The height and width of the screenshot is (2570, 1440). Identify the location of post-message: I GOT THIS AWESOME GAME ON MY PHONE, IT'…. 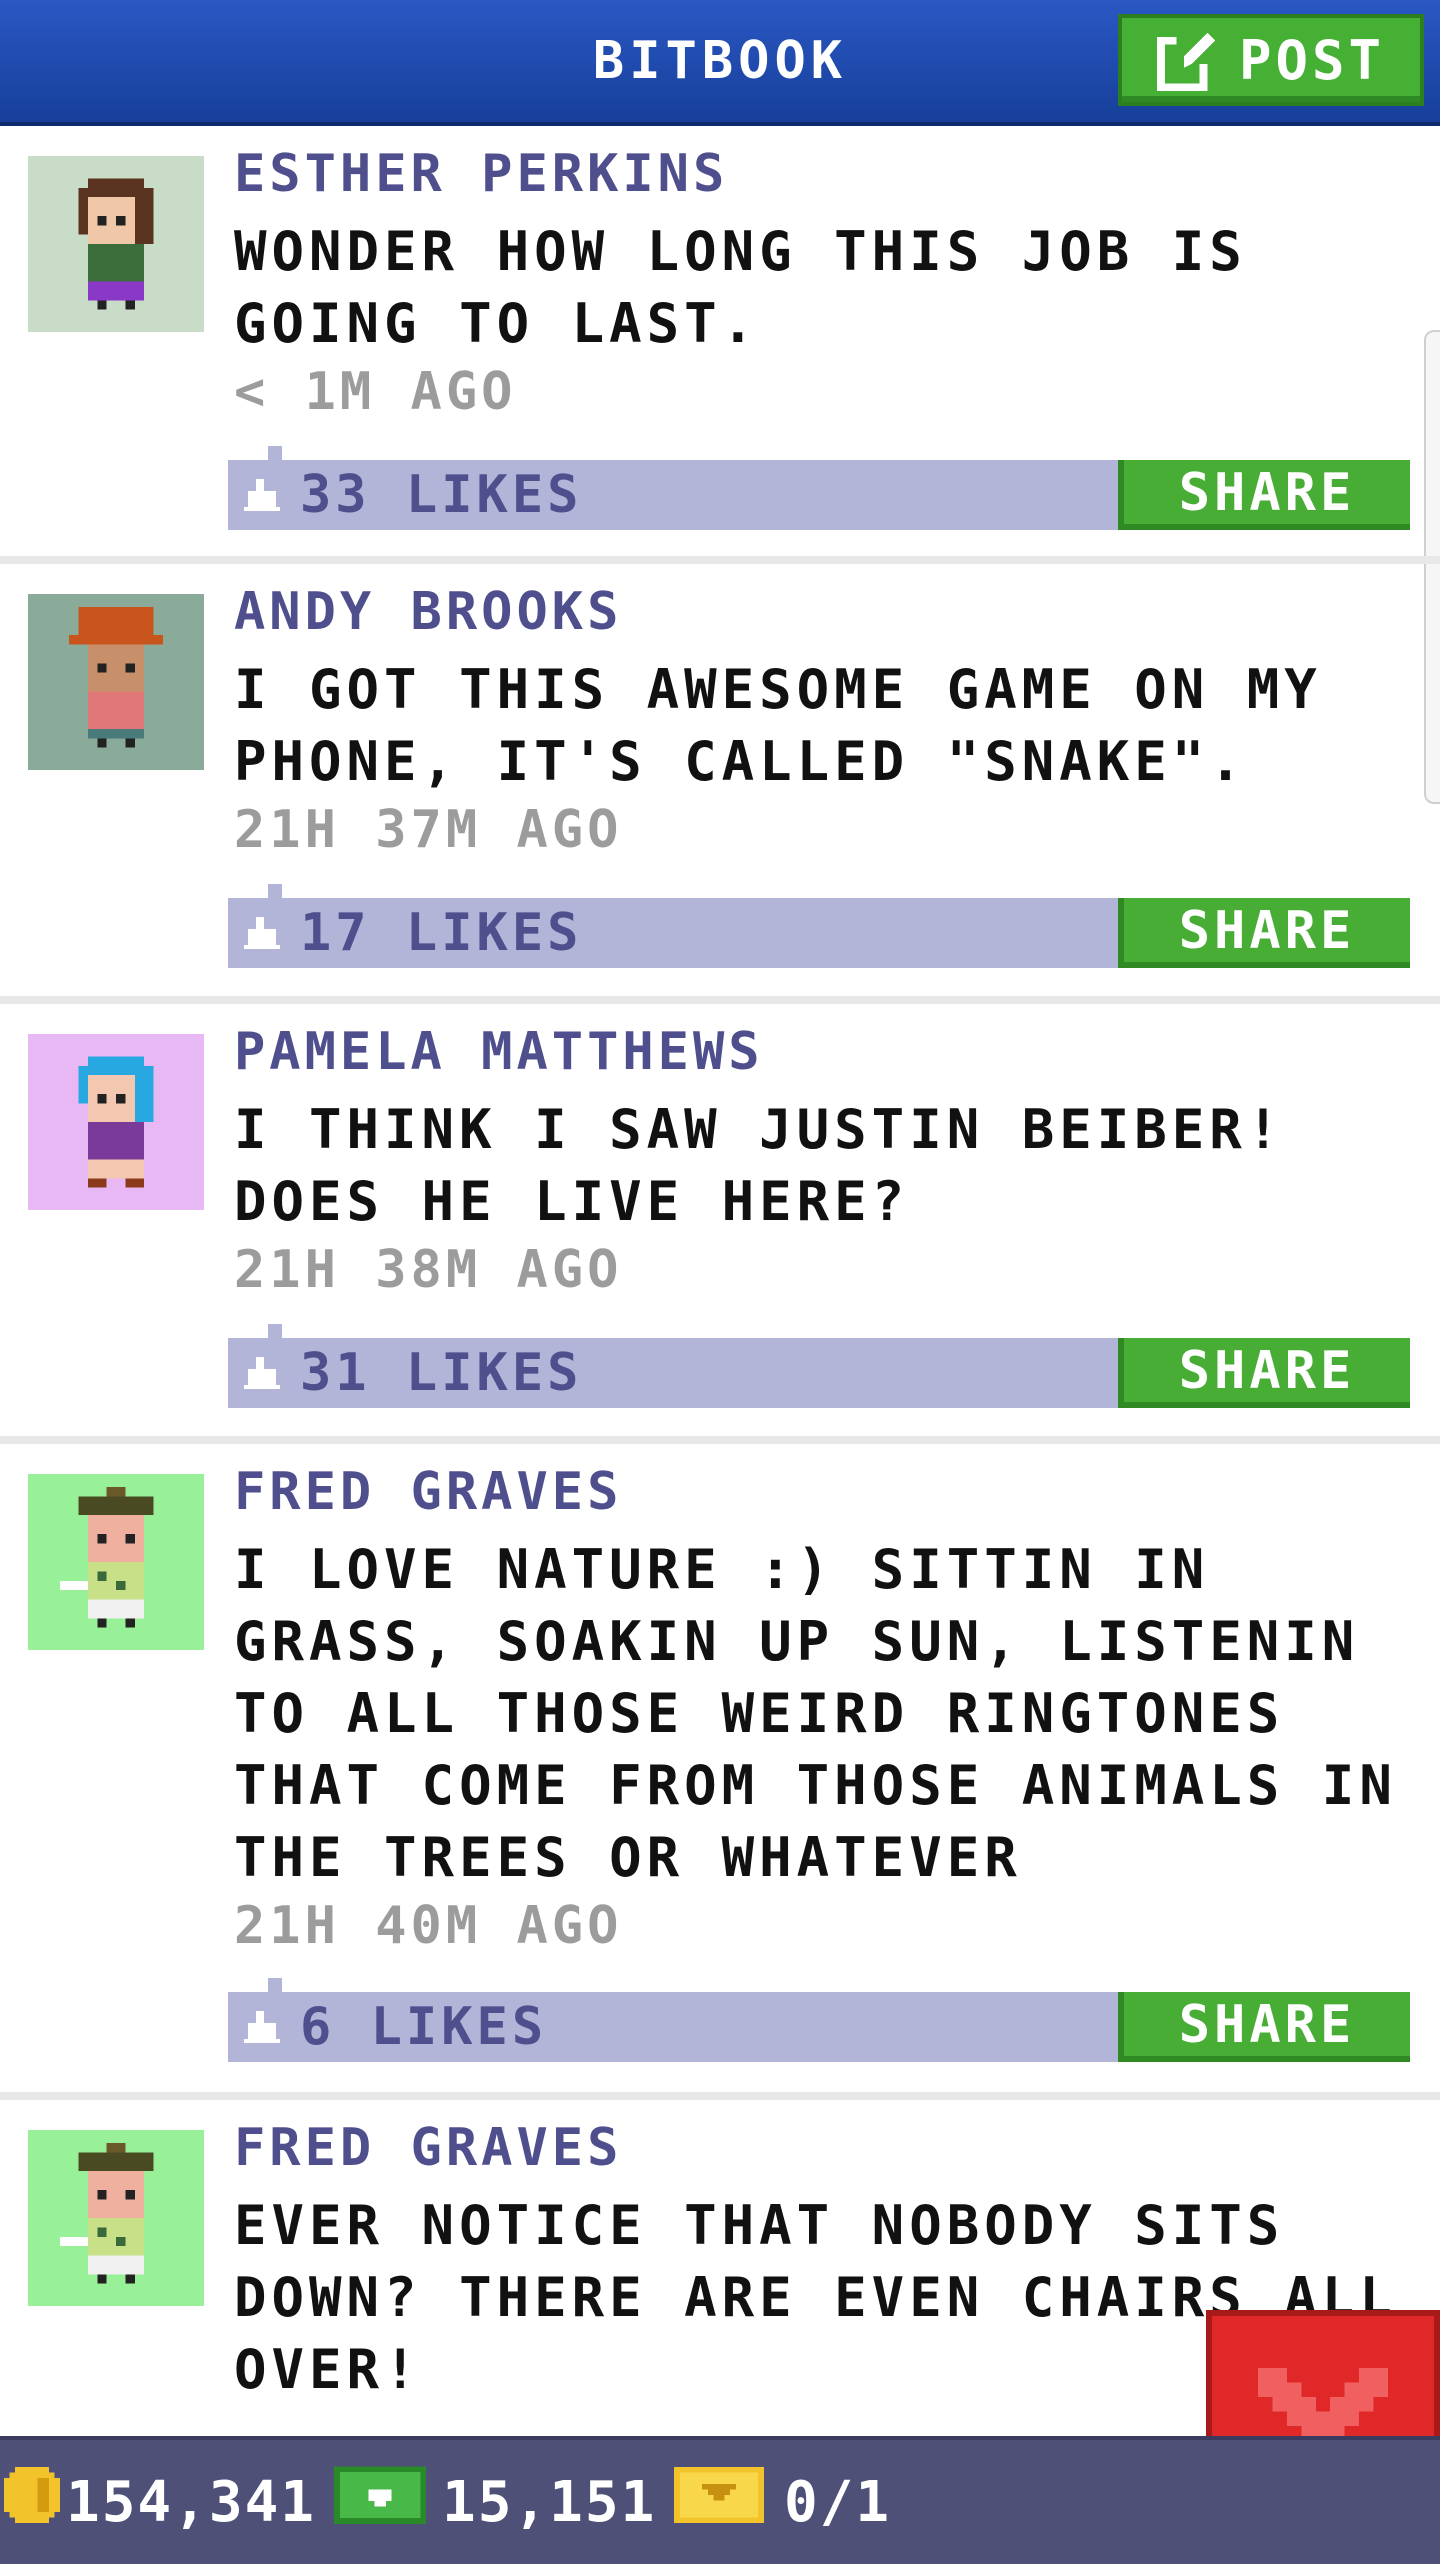
(778, 725).